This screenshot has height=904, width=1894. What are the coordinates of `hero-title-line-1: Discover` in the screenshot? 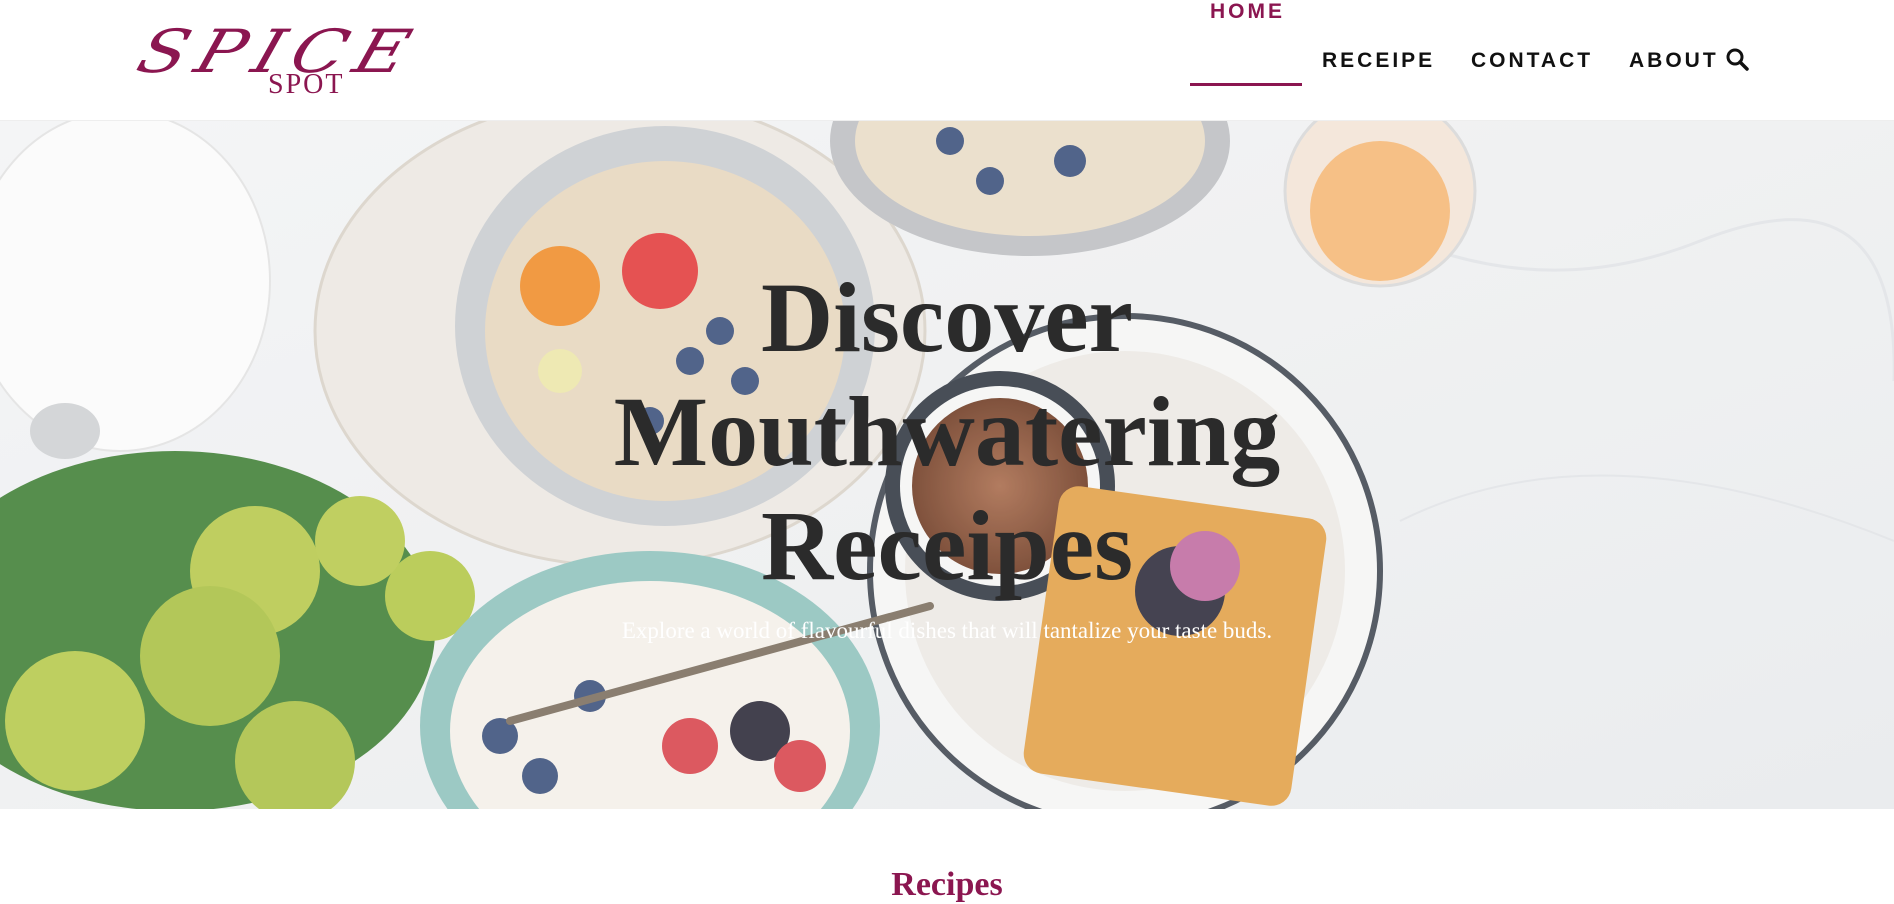 It's located at (947, 317).